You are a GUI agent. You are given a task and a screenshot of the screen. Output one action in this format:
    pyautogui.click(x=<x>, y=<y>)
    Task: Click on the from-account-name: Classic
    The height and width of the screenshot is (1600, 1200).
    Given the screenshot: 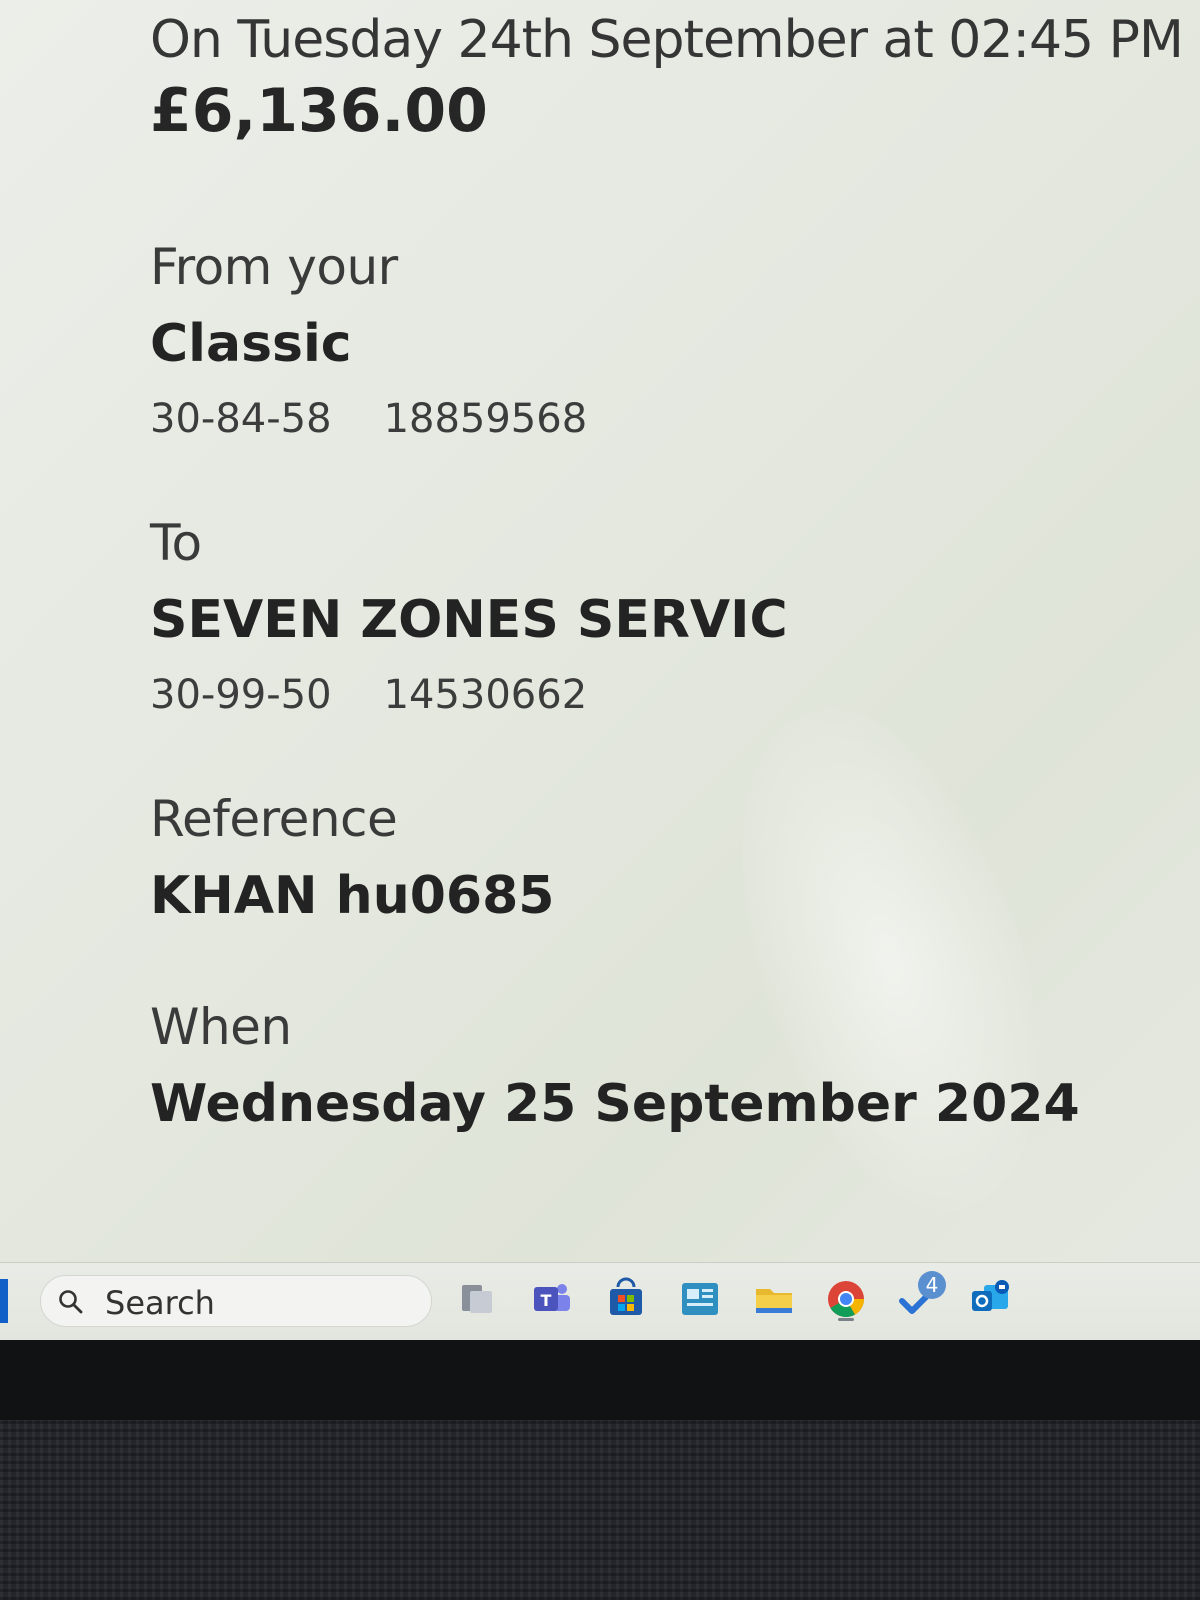 What is the action you would take?
    pyautogui.click(x=251, y=344)
    